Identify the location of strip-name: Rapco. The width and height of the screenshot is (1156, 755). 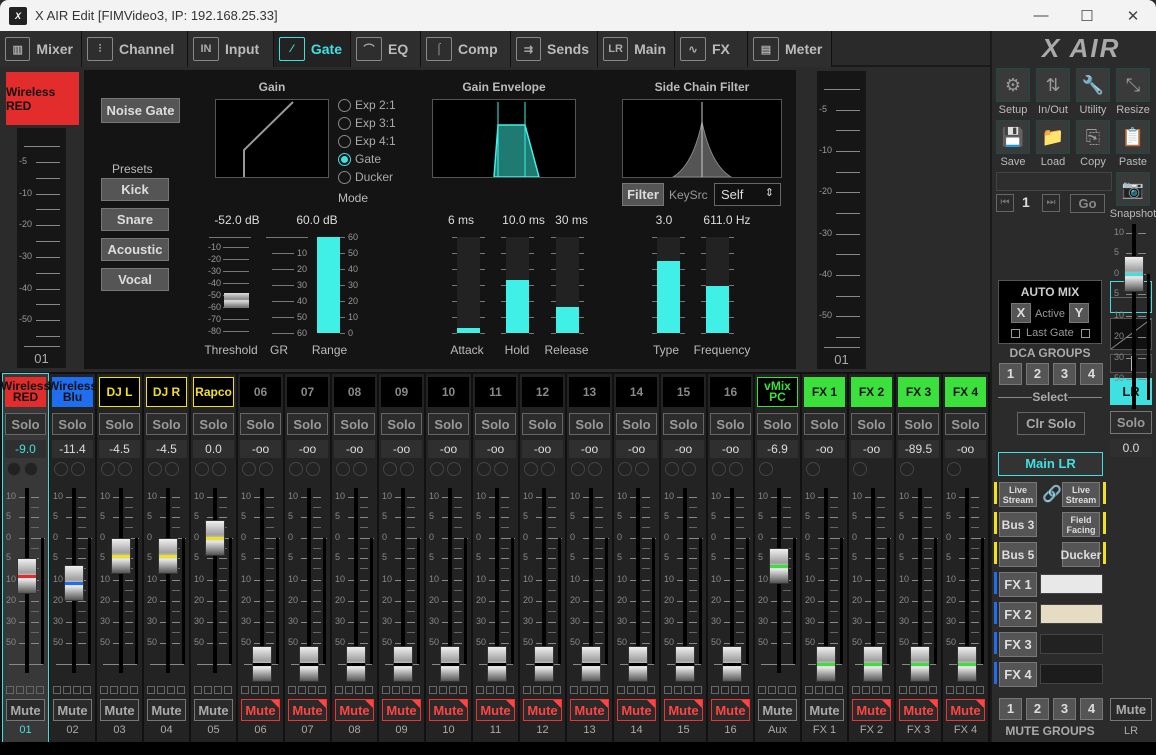
(213, 392).